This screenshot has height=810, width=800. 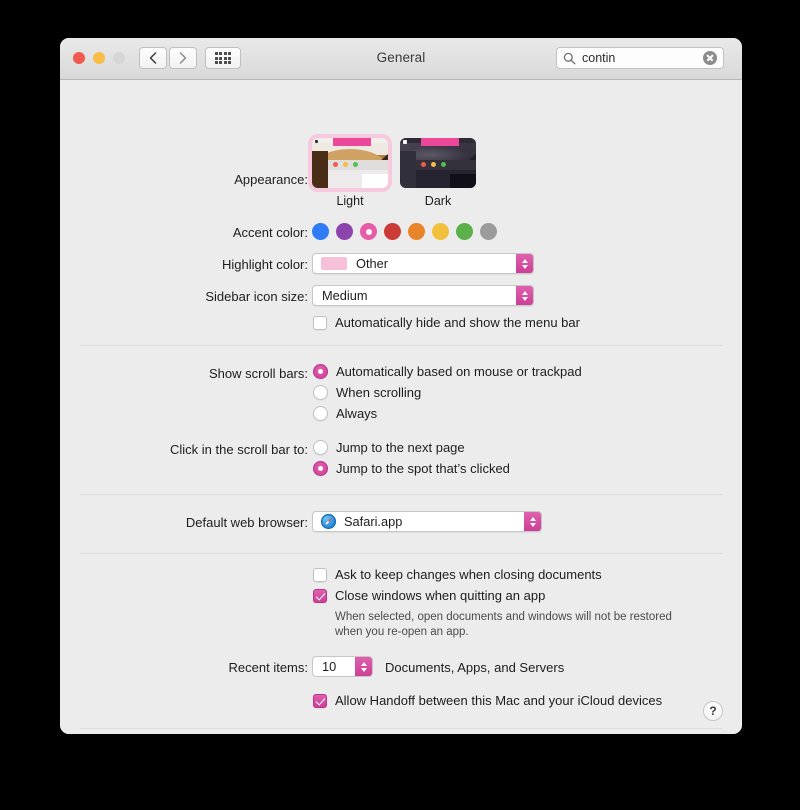 What do you see at coordinates (320, 595) in the screenshot?
I see `close-windows-checkbox` at bounding box center [320, 595].